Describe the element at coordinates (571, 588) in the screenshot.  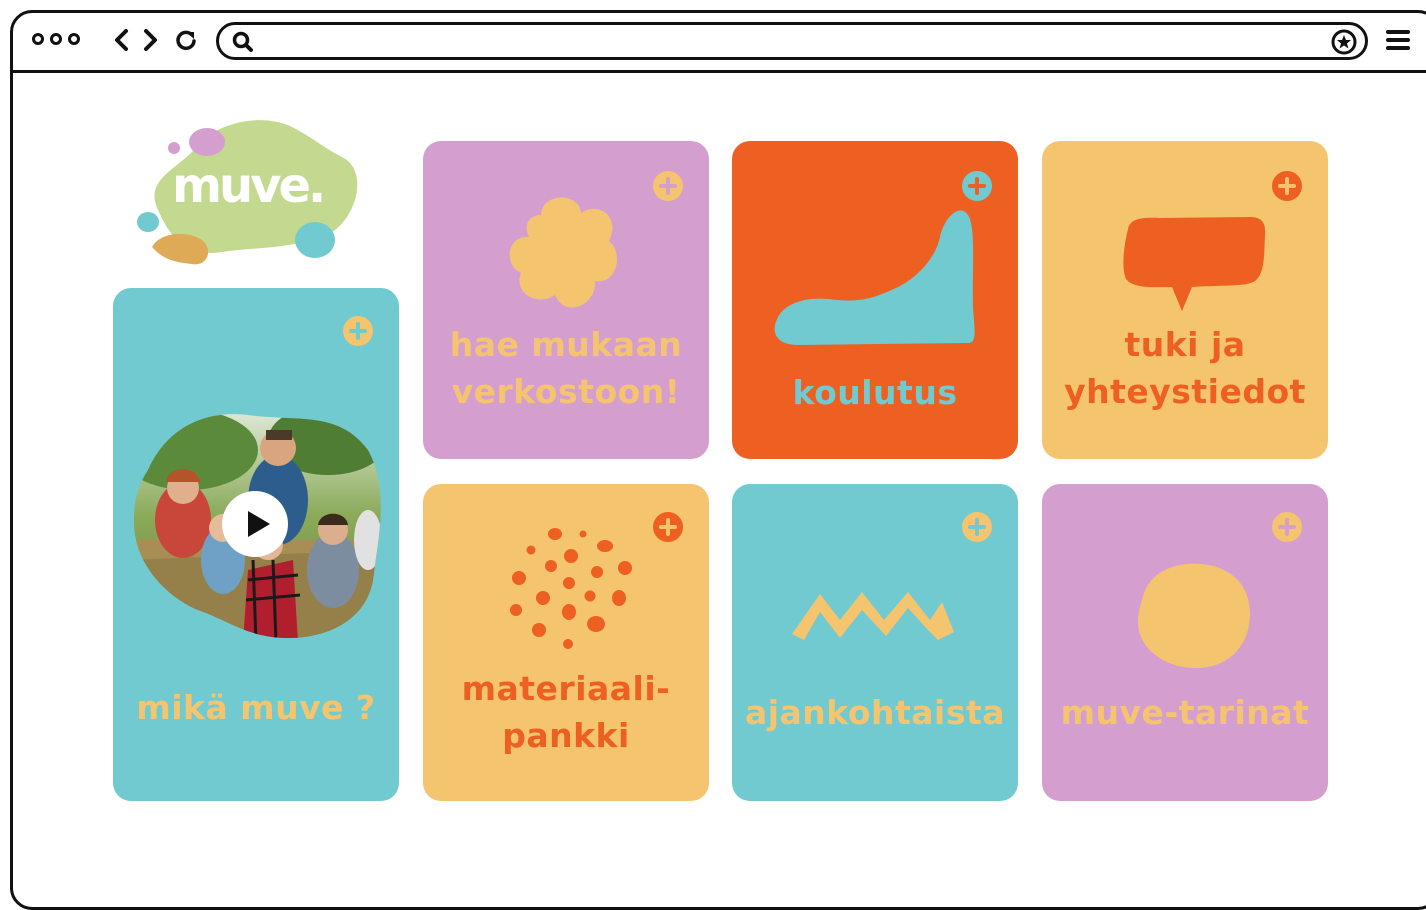
I see `dots-cluster-icon` at that location.